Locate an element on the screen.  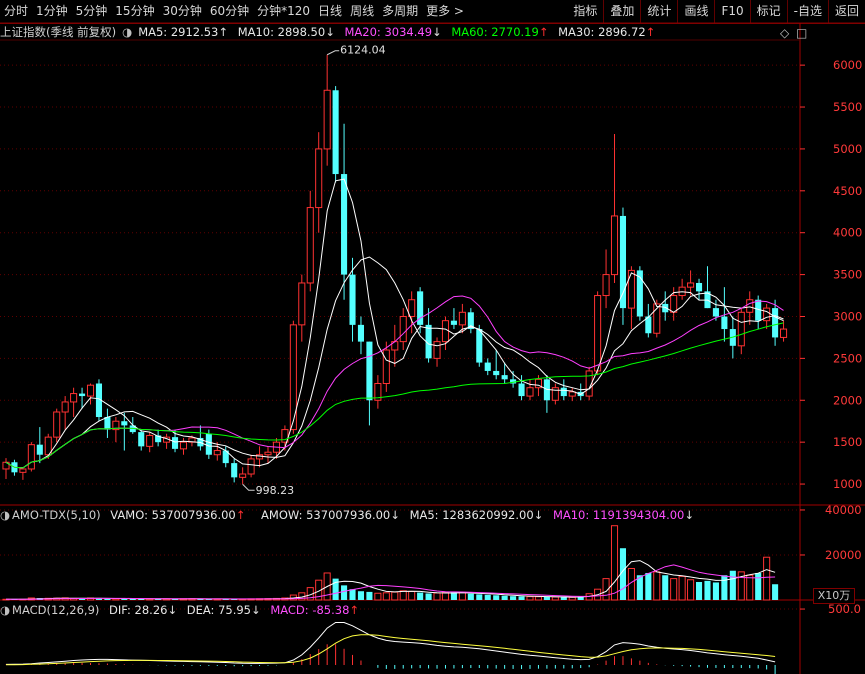
low-annotation: 998.23 is located at coordinates (275, 490).